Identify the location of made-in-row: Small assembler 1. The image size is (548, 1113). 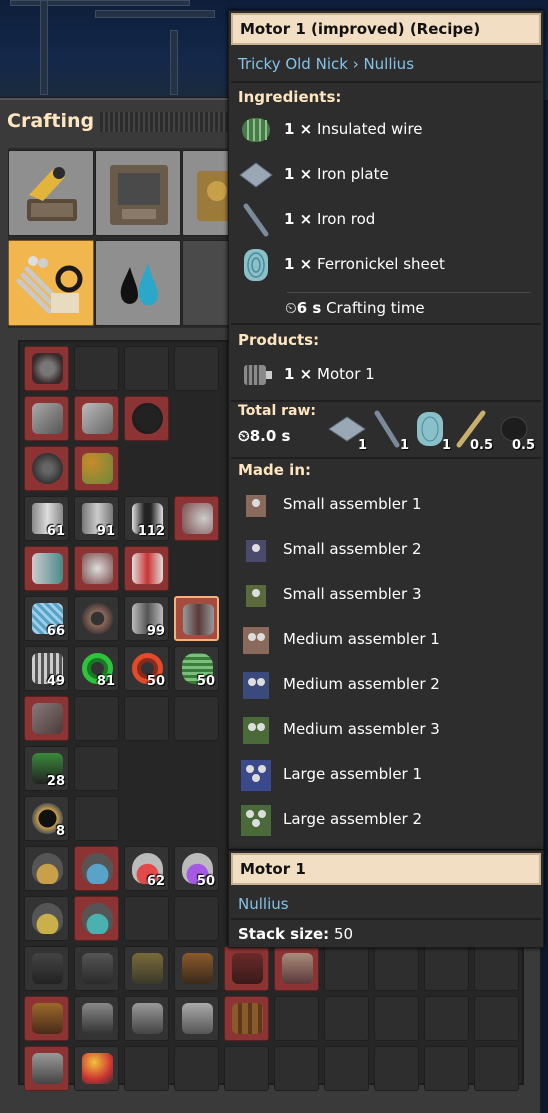
(388, 505).